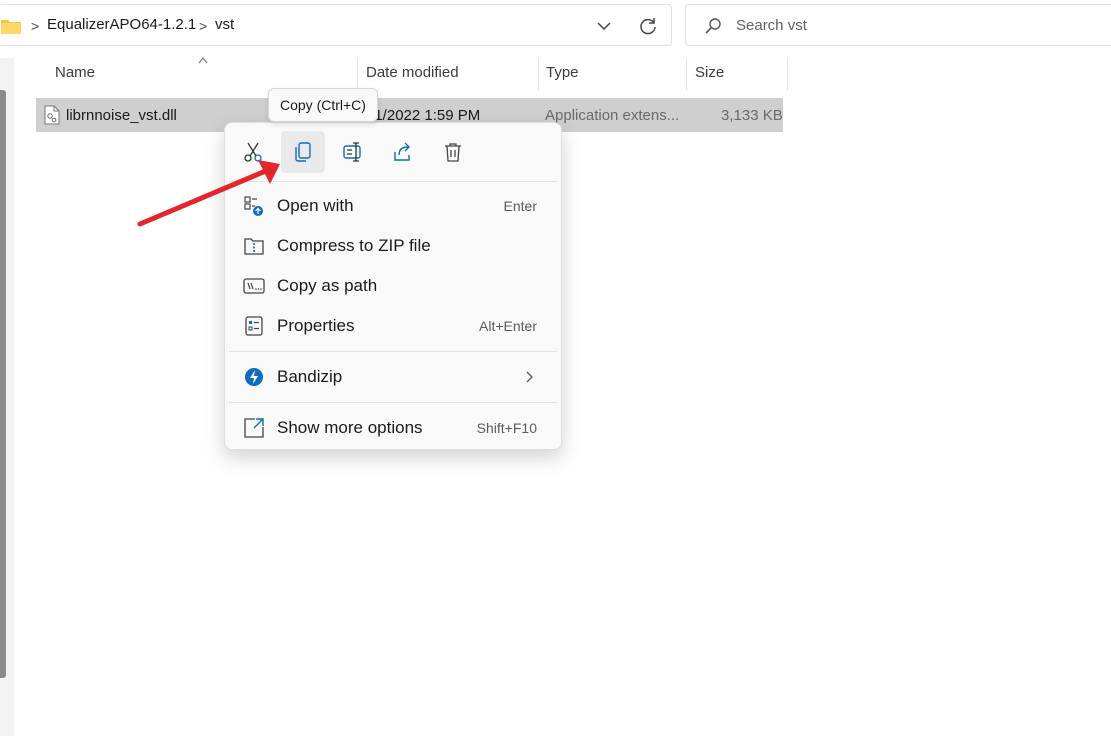  I want to click on rename-icon, so click(352, 152).